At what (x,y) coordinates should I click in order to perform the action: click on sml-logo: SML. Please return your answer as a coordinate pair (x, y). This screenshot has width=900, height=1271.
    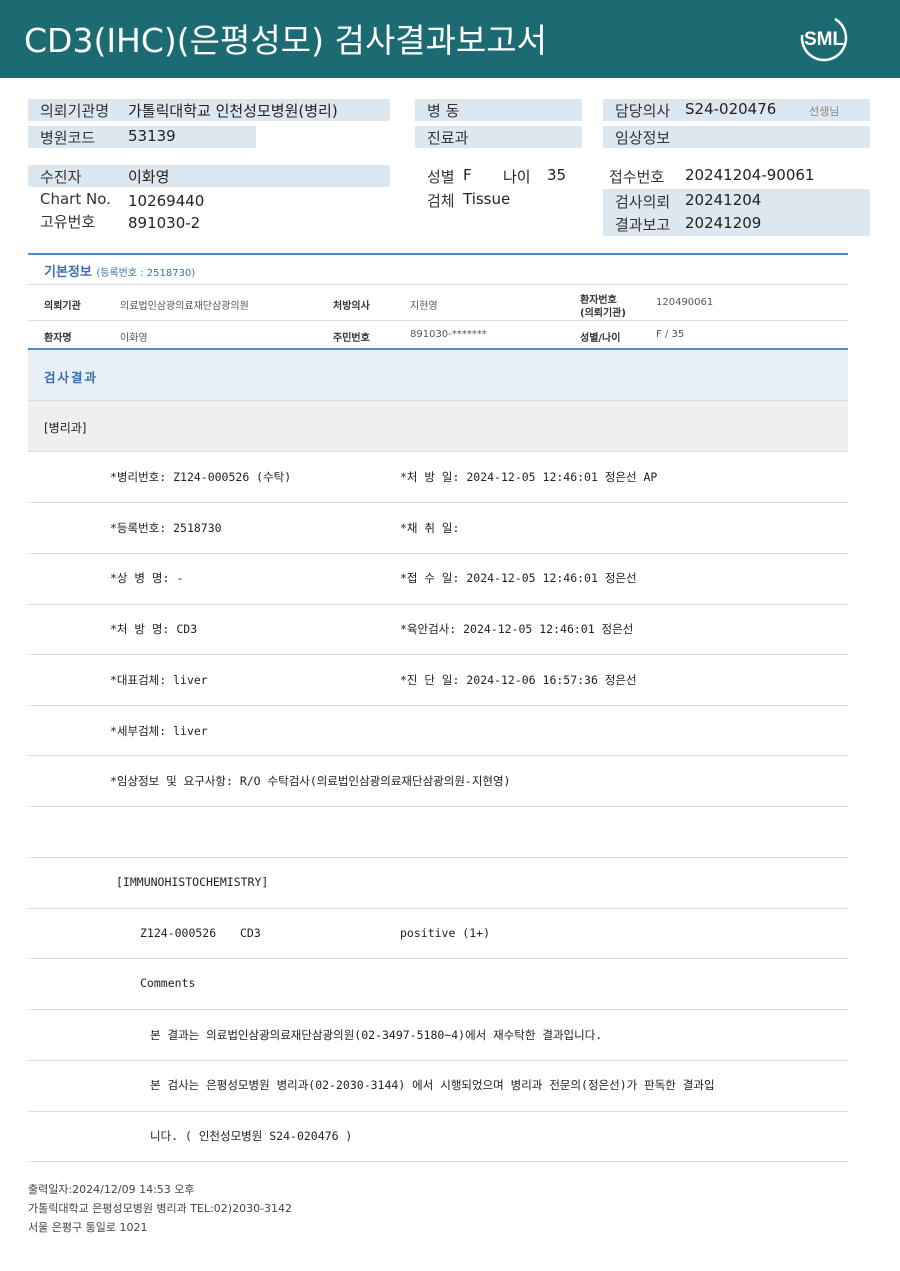
    Looking at the image, I should click on (824, 38).